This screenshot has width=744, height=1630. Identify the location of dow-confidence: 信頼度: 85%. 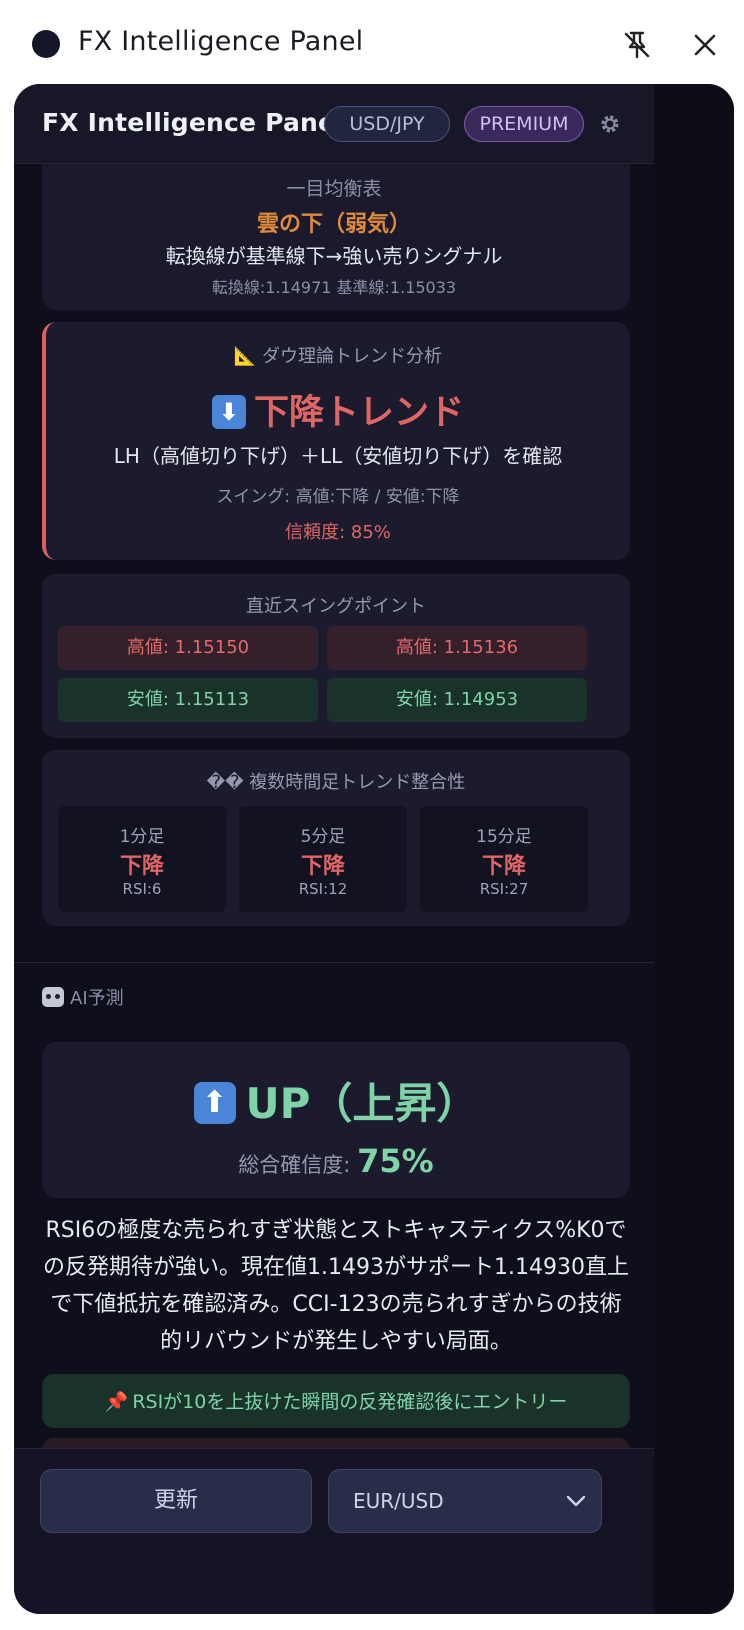
(338, 532).